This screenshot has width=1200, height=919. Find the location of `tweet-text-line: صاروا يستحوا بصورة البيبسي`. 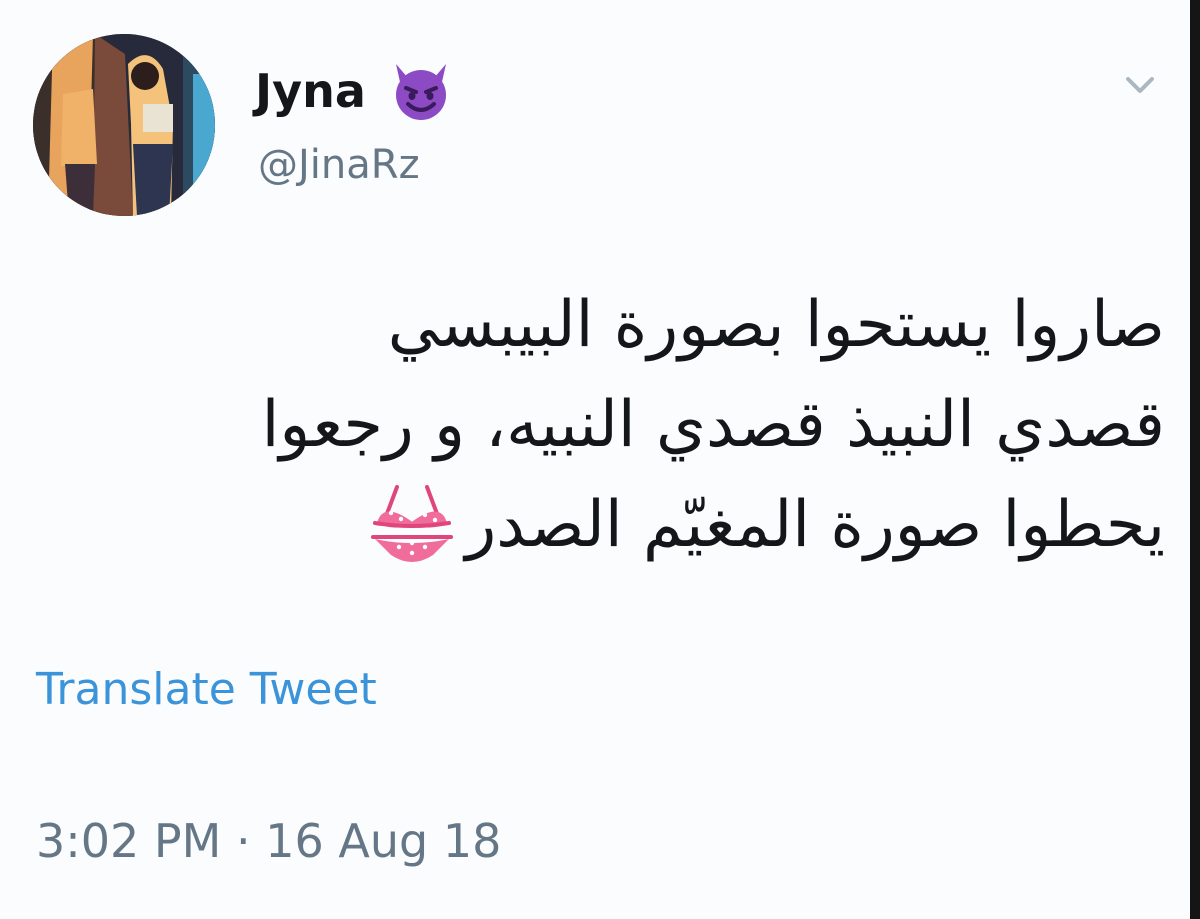

tweet-text-line: صاروا يستحوا بصورة البيبسي is located at coordinates (776, 325).